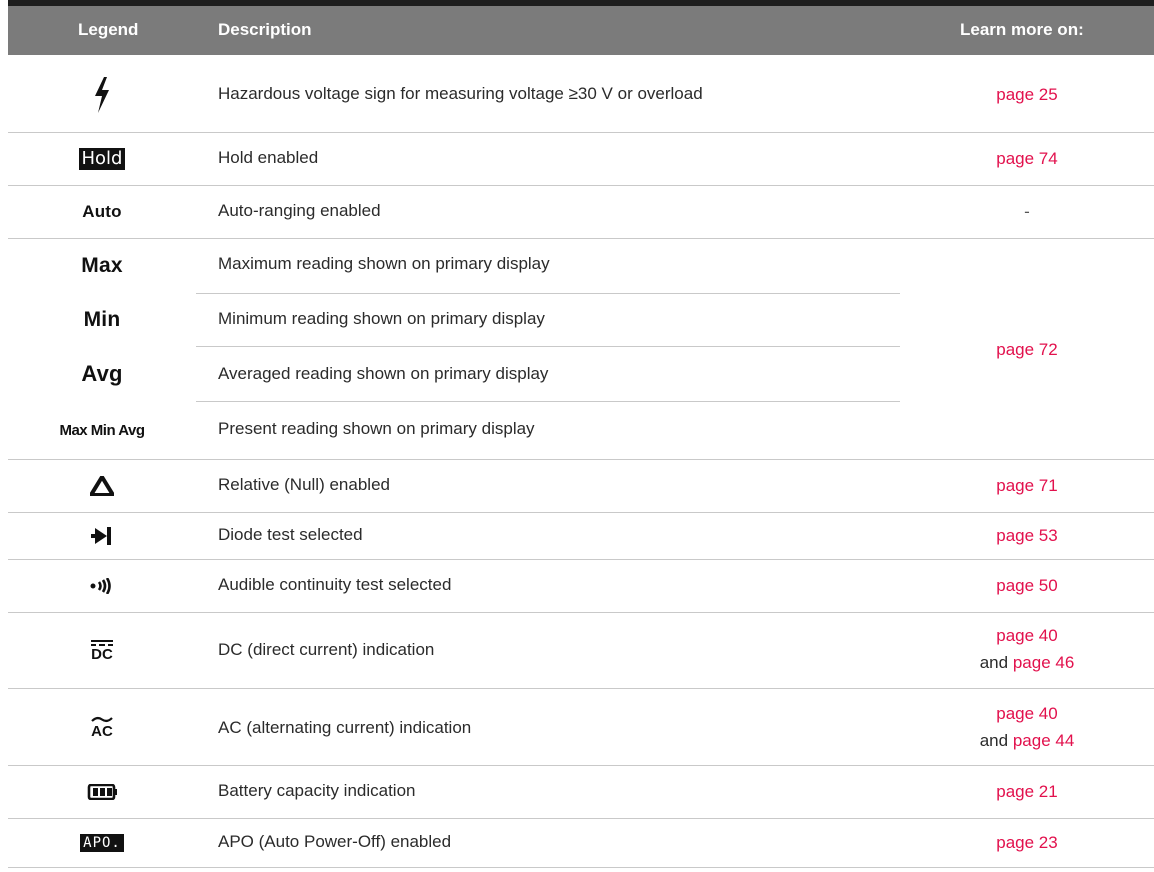 The image size is (1154, 872). I want to click on page-link: page 21, so click(1026, 791).